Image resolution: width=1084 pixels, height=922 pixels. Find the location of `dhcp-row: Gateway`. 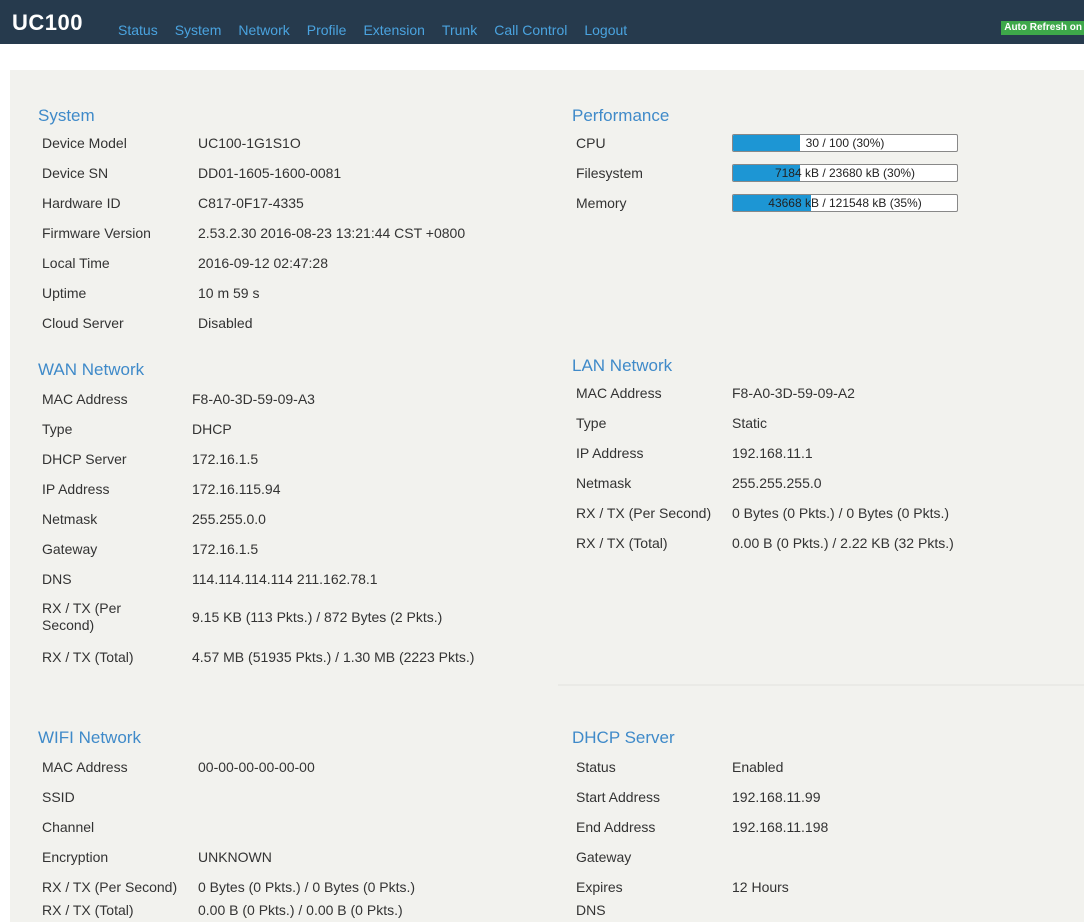

dhcp-row: Gateway is located at coordinates (826, 857).